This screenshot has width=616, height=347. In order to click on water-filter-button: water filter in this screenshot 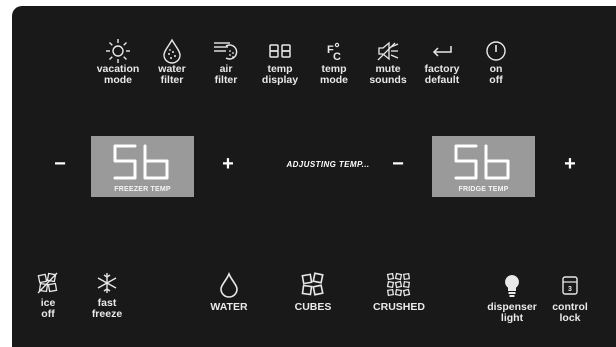, I will do `click(172, 62)`.